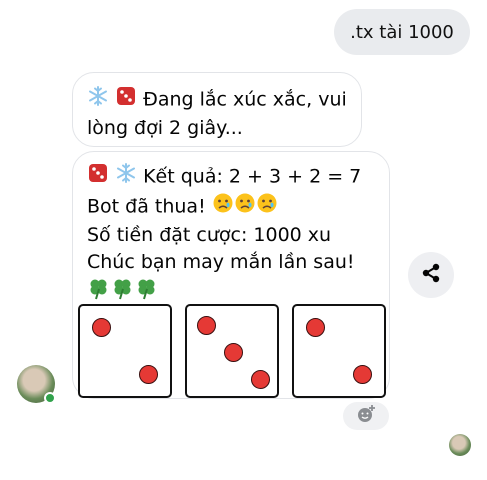  I want to click on share-icon, so click(431, 275).